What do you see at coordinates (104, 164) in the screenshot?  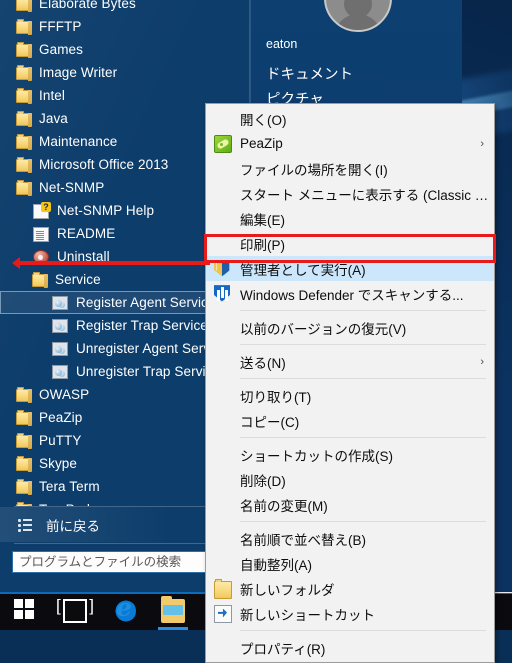 I see `program-list-item-label: Microsoft Office 2013` at bounding box center [104, 164].